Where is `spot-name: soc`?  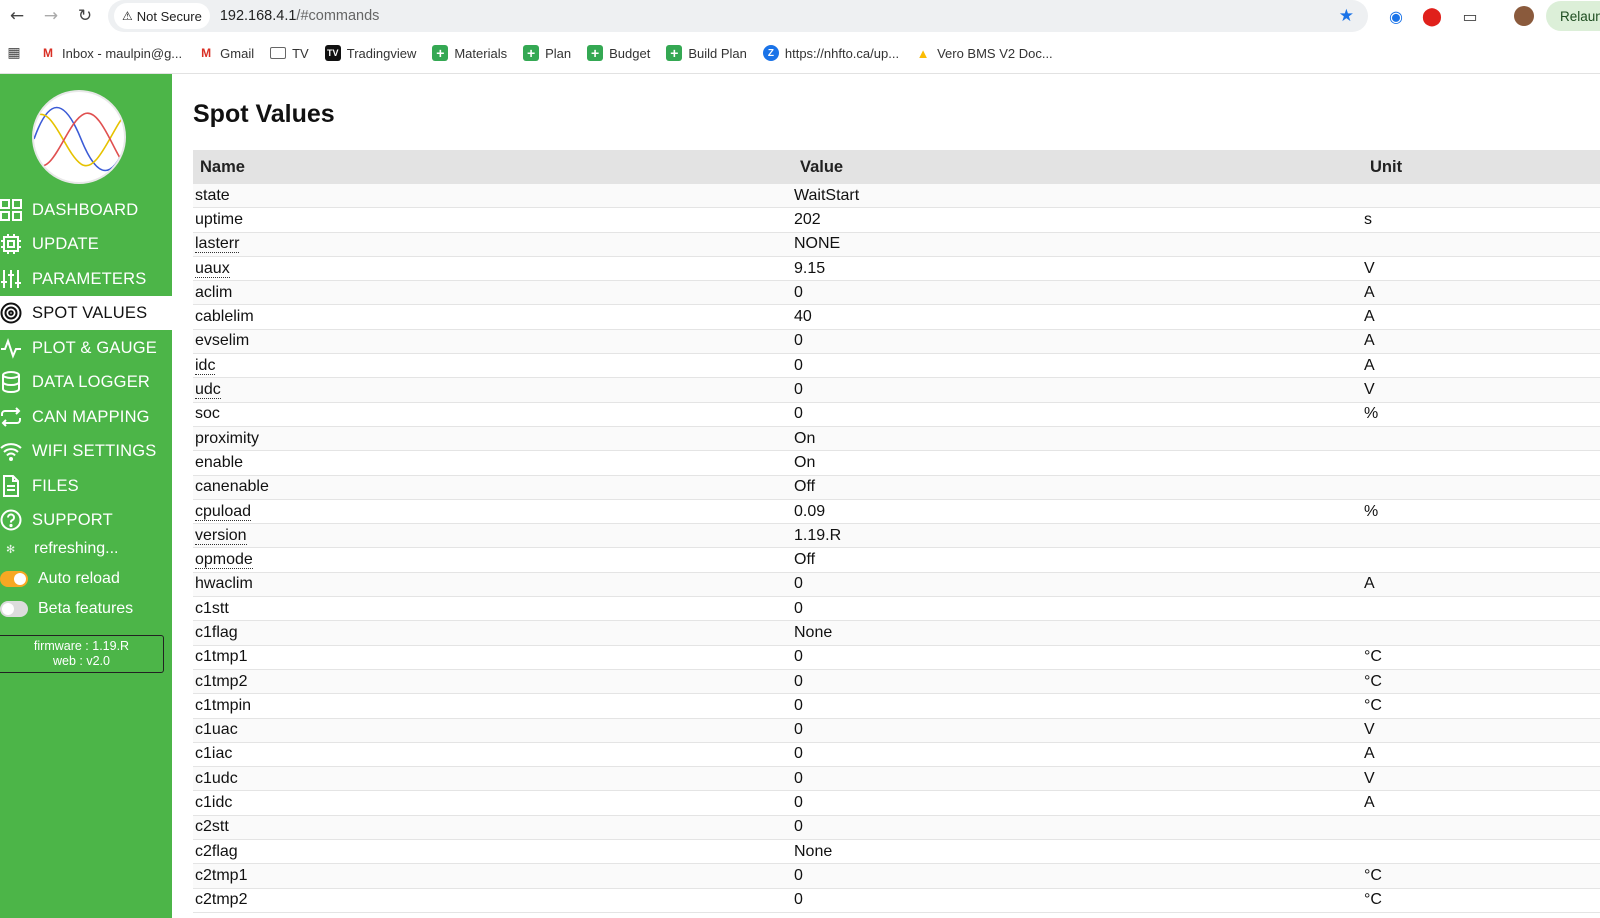 spot-name: soc is located at coordinates (207, 414).